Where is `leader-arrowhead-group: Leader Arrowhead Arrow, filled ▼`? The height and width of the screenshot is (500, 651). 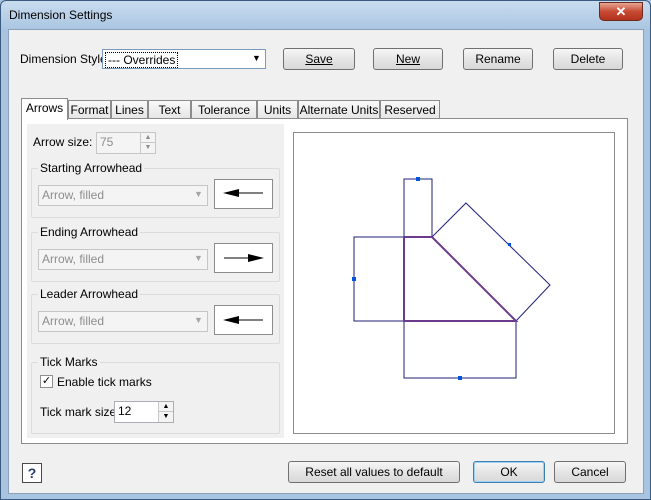
leader-arrowhead-group: Leader Arrowhead Arrow, filled ▼ is located at coordinates (155, 315).